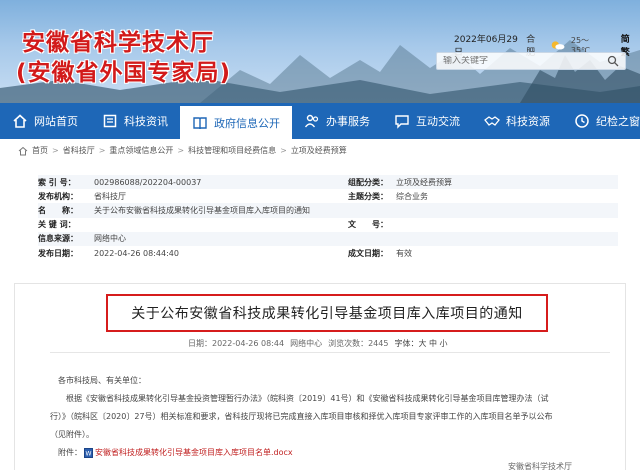  I want to click on breadcrumb-item: 立项及经费预算, so click(319, 150).